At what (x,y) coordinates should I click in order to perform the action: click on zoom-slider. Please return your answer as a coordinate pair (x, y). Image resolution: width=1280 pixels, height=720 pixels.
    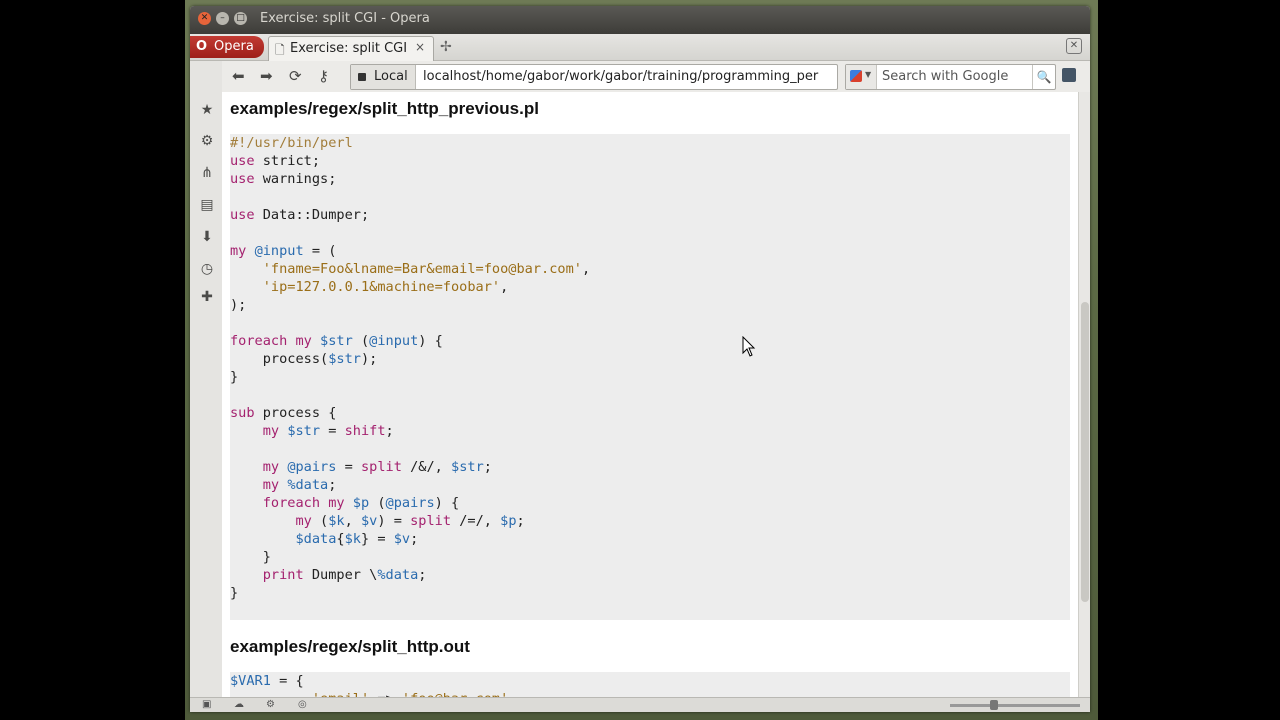
    Looking at the image, I should click on (1015, 705).